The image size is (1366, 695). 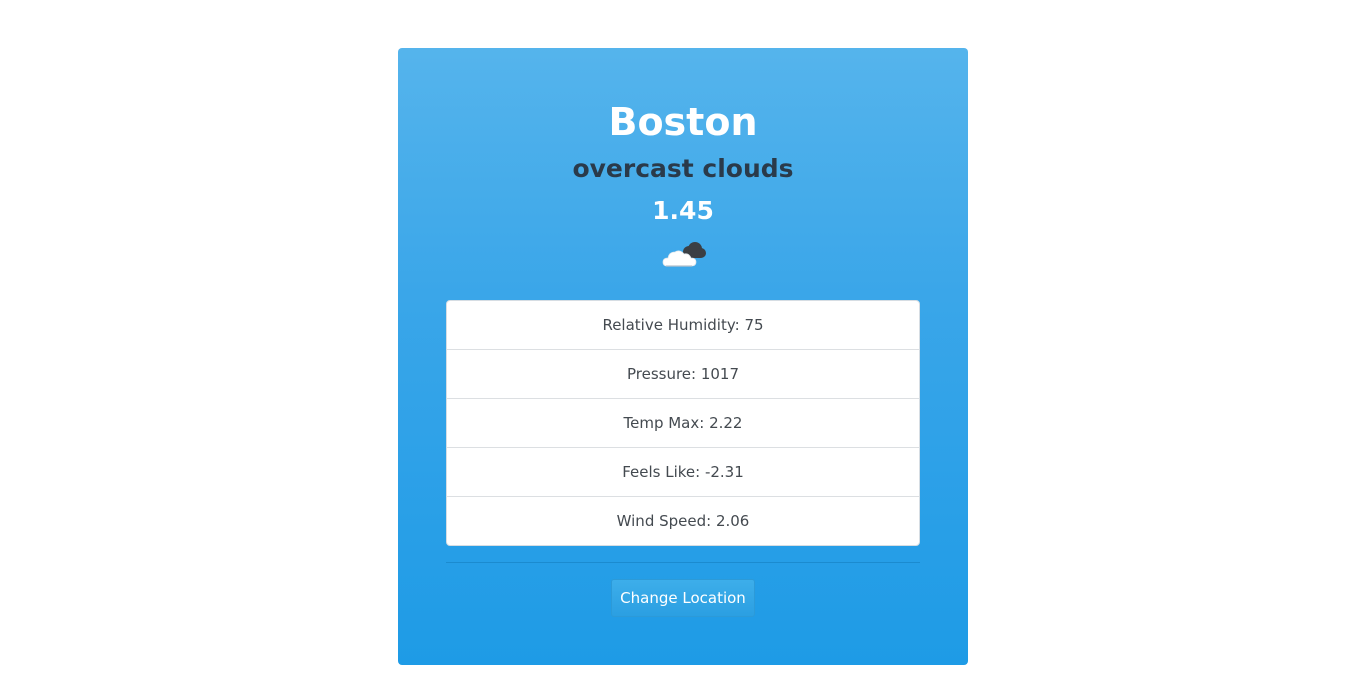 What do you see at coordinates (683, 168) in the screenshot?
I see `weather-description: overcast clouds` at bounding box center [683, 168].